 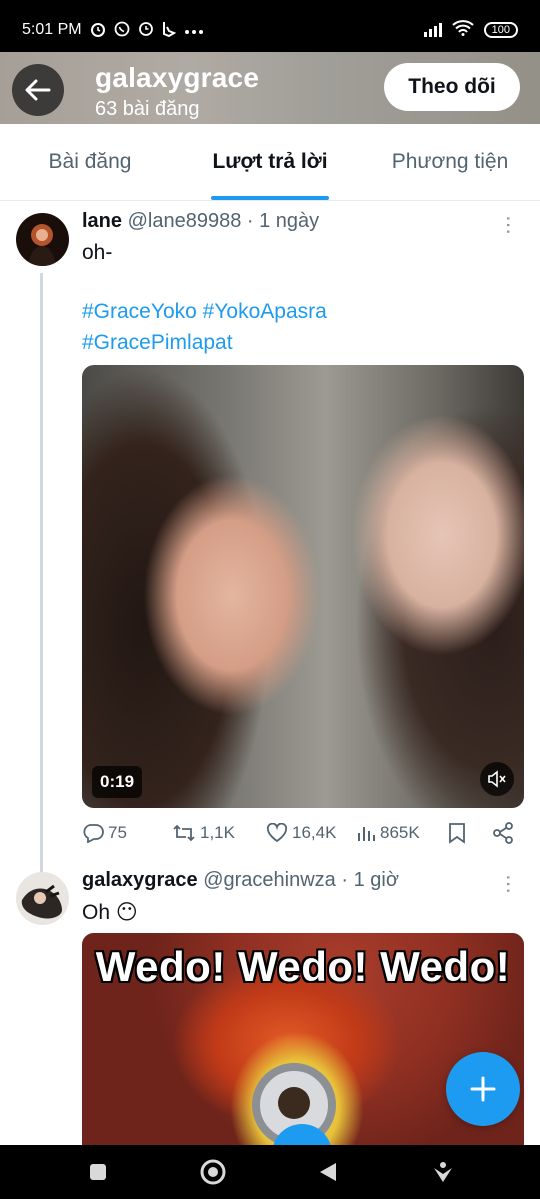 I want to click on active-tab-indicator, so click(x=270, y=198).